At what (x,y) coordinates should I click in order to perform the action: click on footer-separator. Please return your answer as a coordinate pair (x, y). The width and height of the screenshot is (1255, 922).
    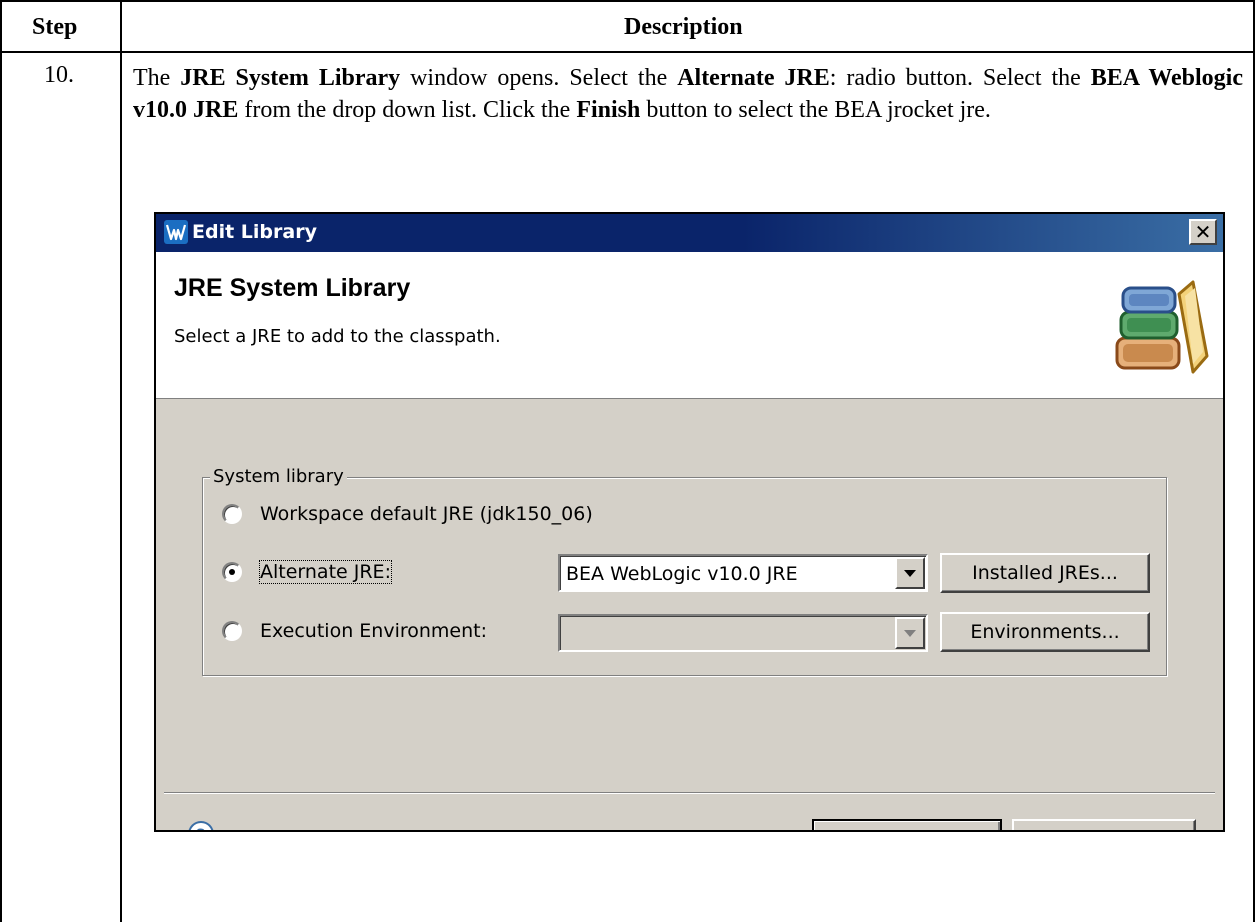
    Looking at the image, I should click on (689, 793).